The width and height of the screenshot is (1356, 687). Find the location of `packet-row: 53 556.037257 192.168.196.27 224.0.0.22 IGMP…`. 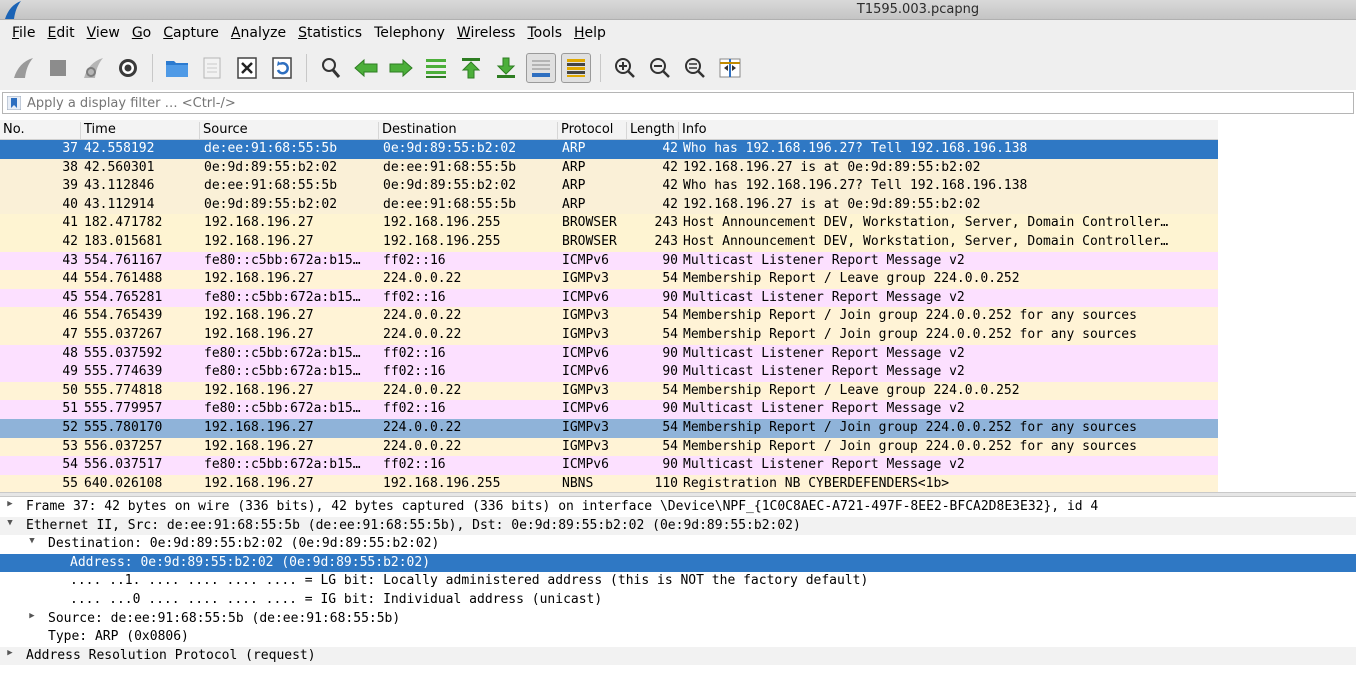

packet-row: 53 556.037257 192.168.196.27 224.0.0.22 IGMP… is located at coordinates (609, 447).